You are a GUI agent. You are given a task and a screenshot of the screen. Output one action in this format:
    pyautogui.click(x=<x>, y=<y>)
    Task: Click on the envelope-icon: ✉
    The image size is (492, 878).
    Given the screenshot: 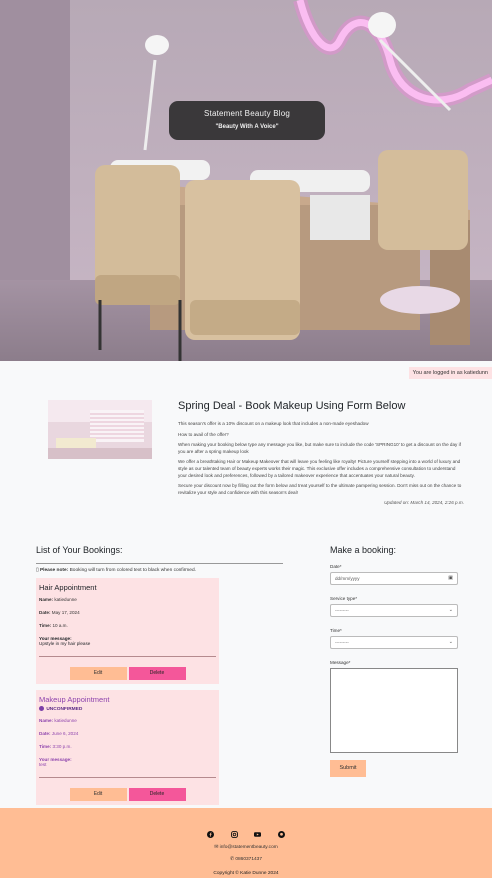 What is the action you would take?
    pyautogui.click(x=216, y=847)
    